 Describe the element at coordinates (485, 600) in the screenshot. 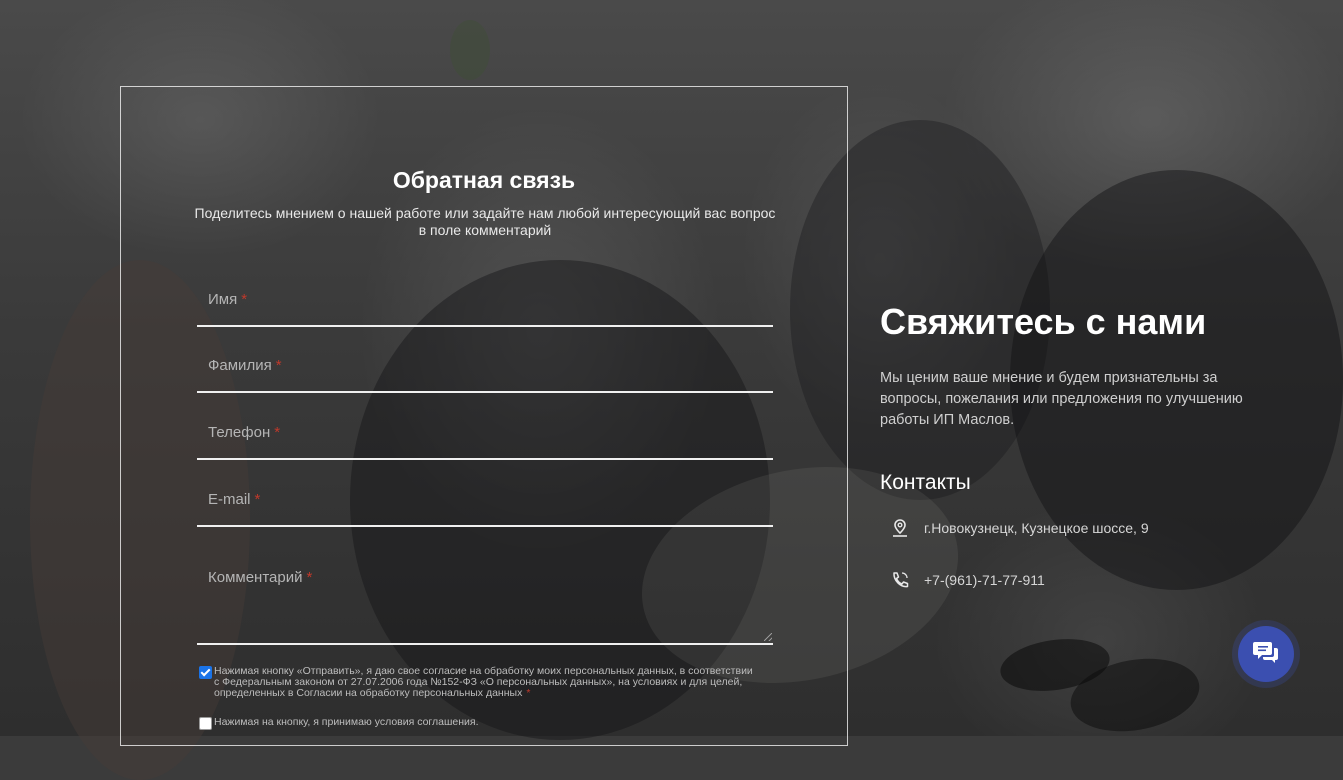

I see `comment-textarea: Комментарий *` at that location.